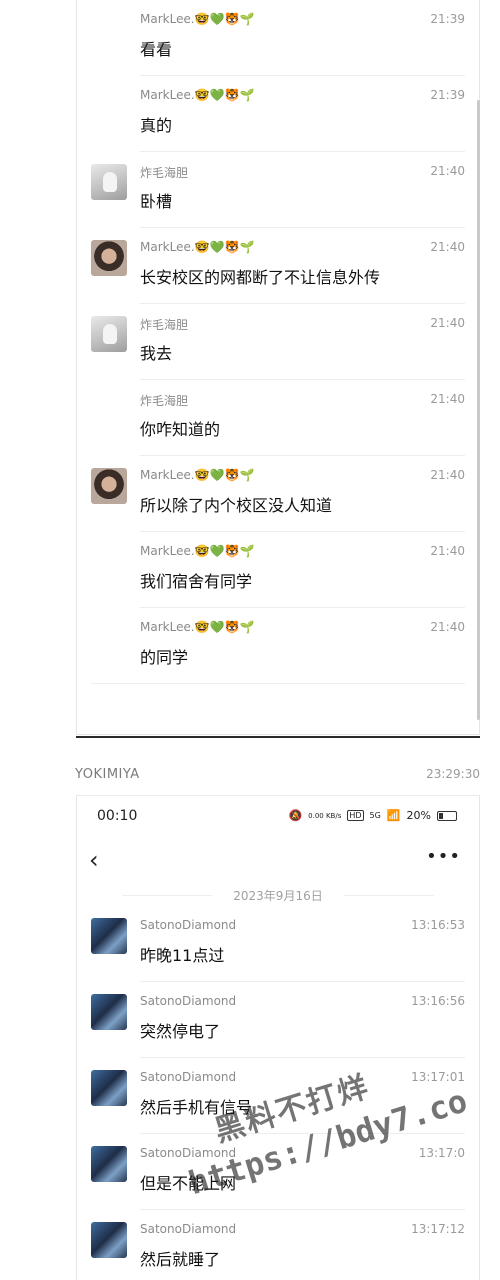  Describe the element at coordinates (156, 125) in the screenshot. I see `message-text: 真的` at that location.